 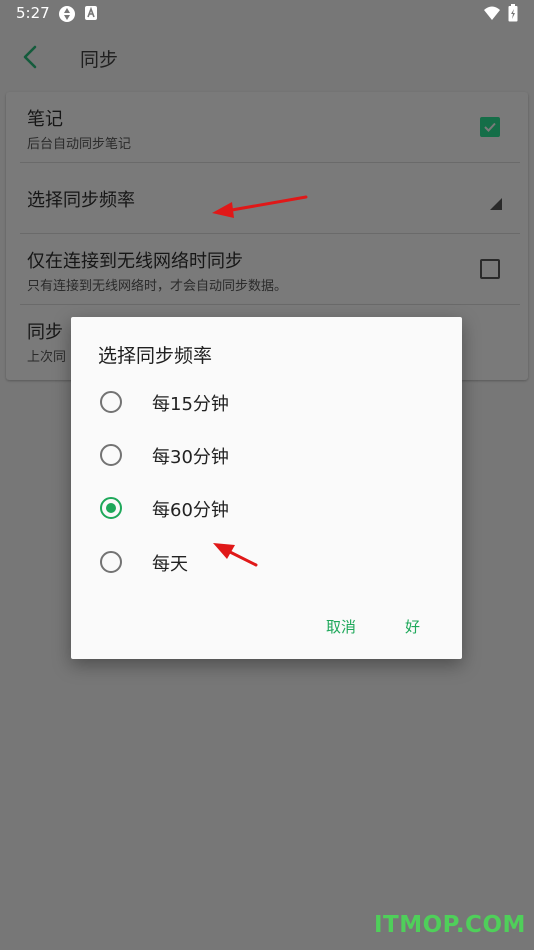 I want to click on sync-status-icon, so click(x=67, y=14).